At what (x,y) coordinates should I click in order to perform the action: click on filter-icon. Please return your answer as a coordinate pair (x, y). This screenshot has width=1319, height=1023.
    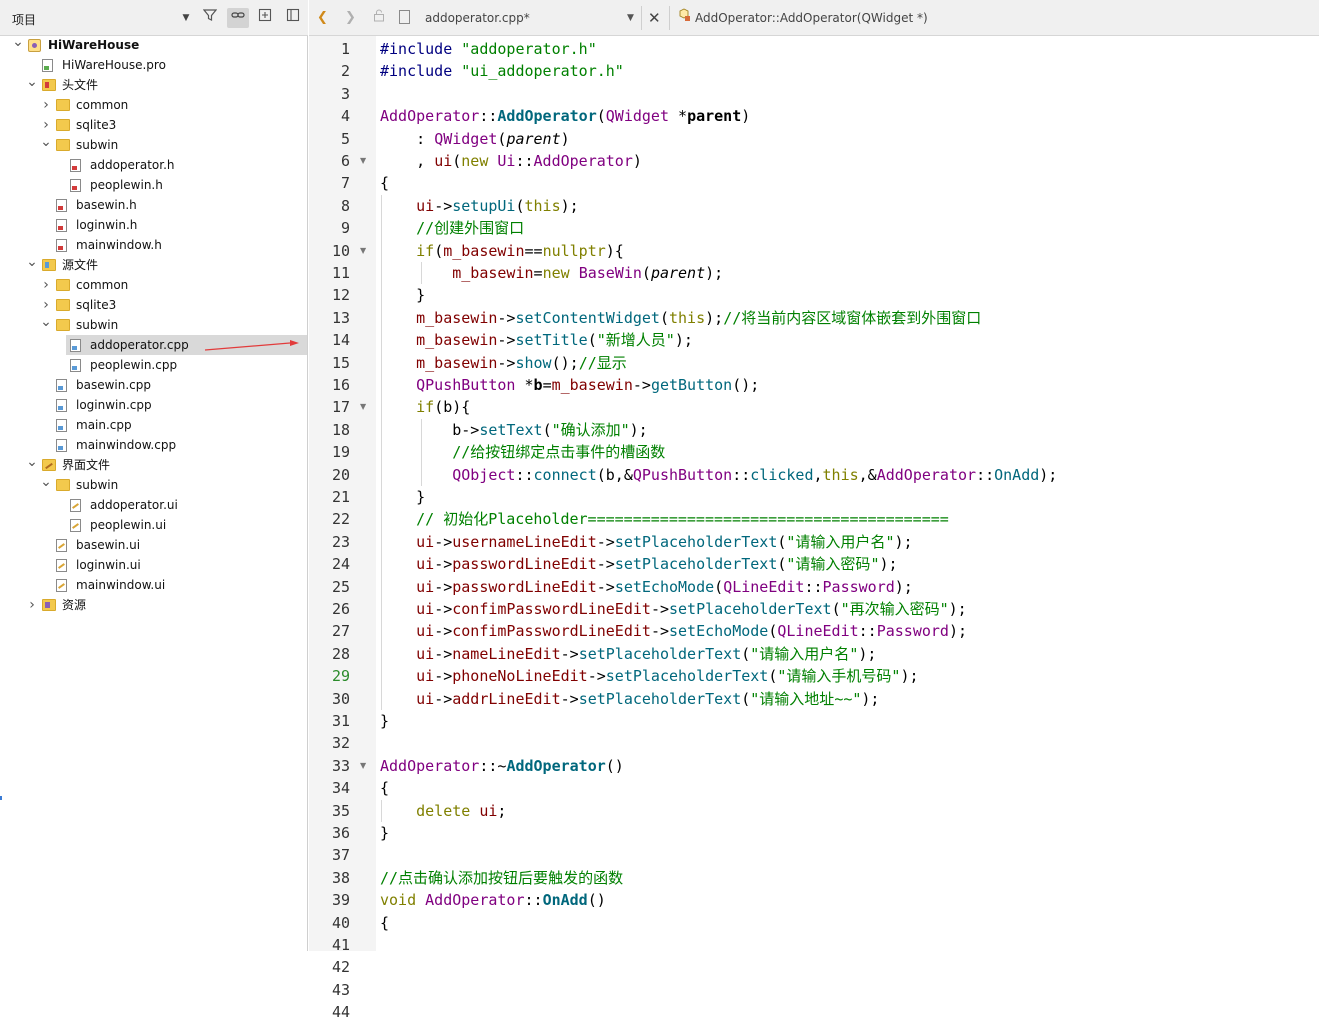
    Looking at the image, I should click on (210, 18).